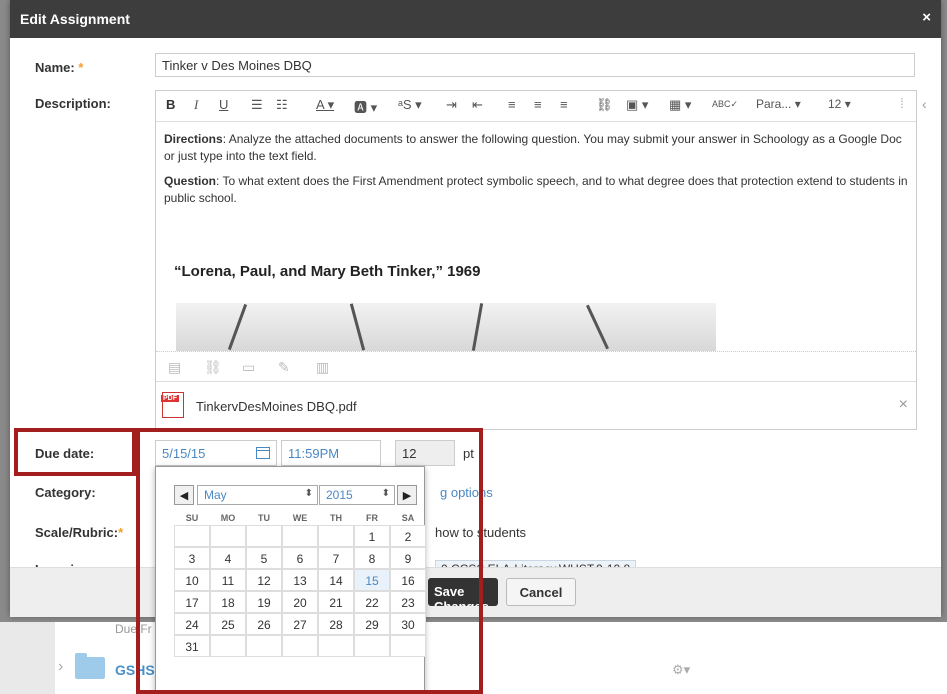  Describe the element at coordinates (90, 666) in the screenshot. I see `folder-icon` at that location.